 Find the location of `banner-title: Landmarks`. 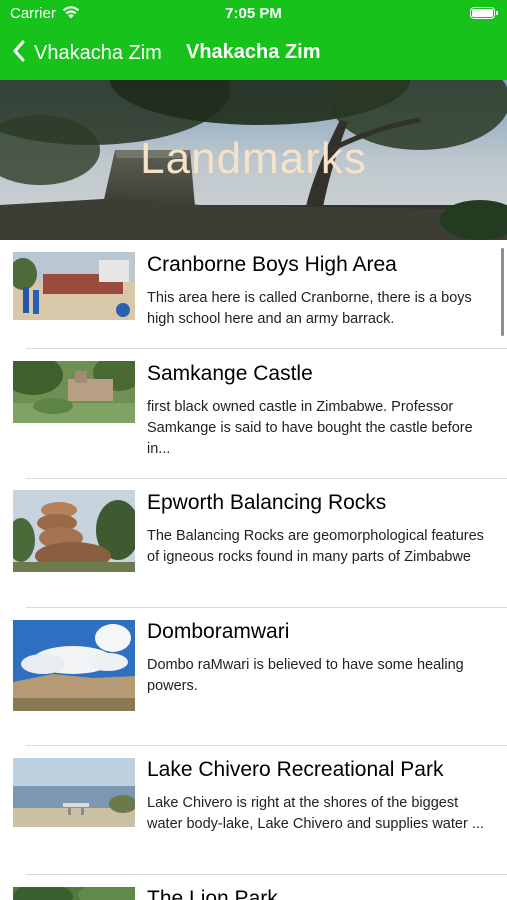

banner-title: Landmarks is located at coordinates (253, 158).